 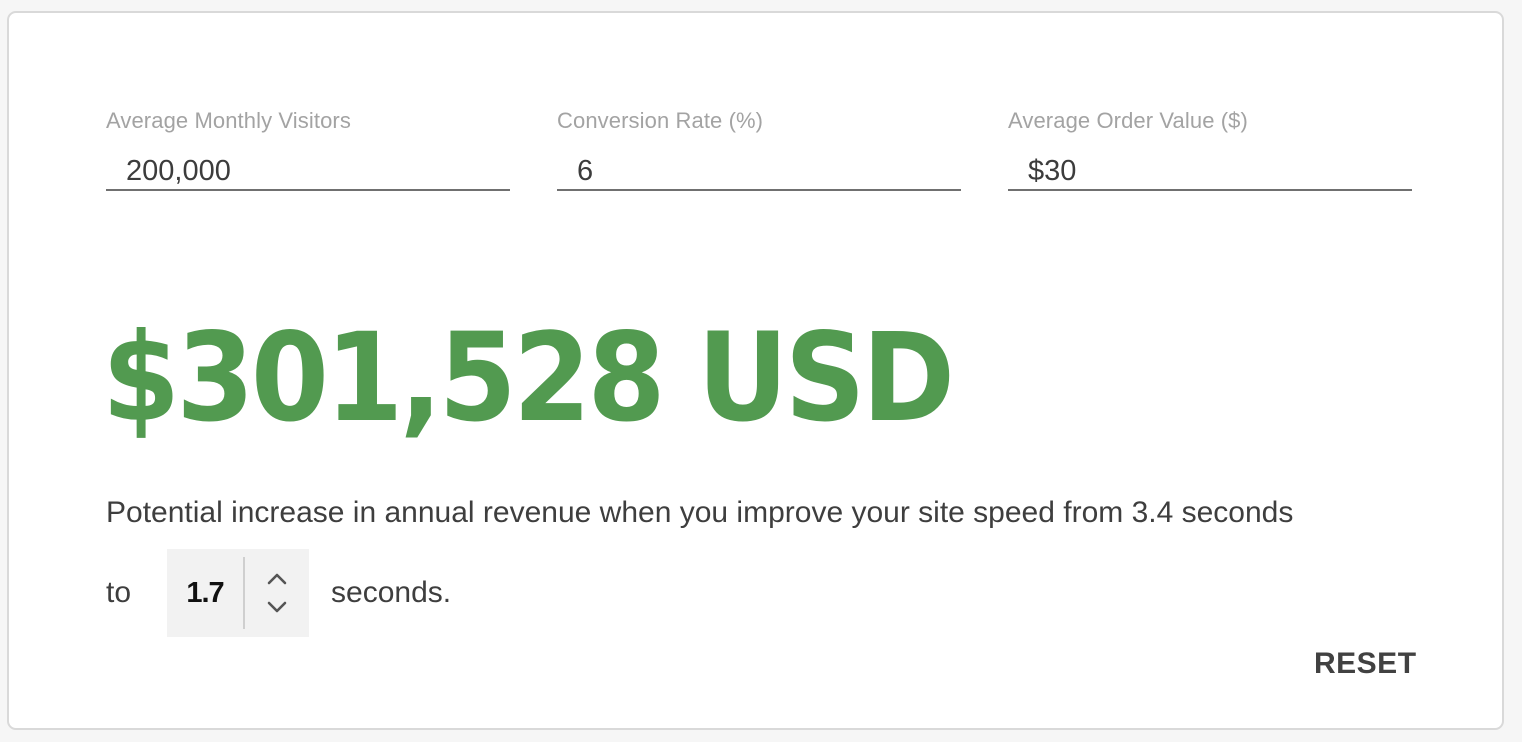 I want to click on monthly-visitors-field: Average Monthly Visitors, so click(x=308, y=149).